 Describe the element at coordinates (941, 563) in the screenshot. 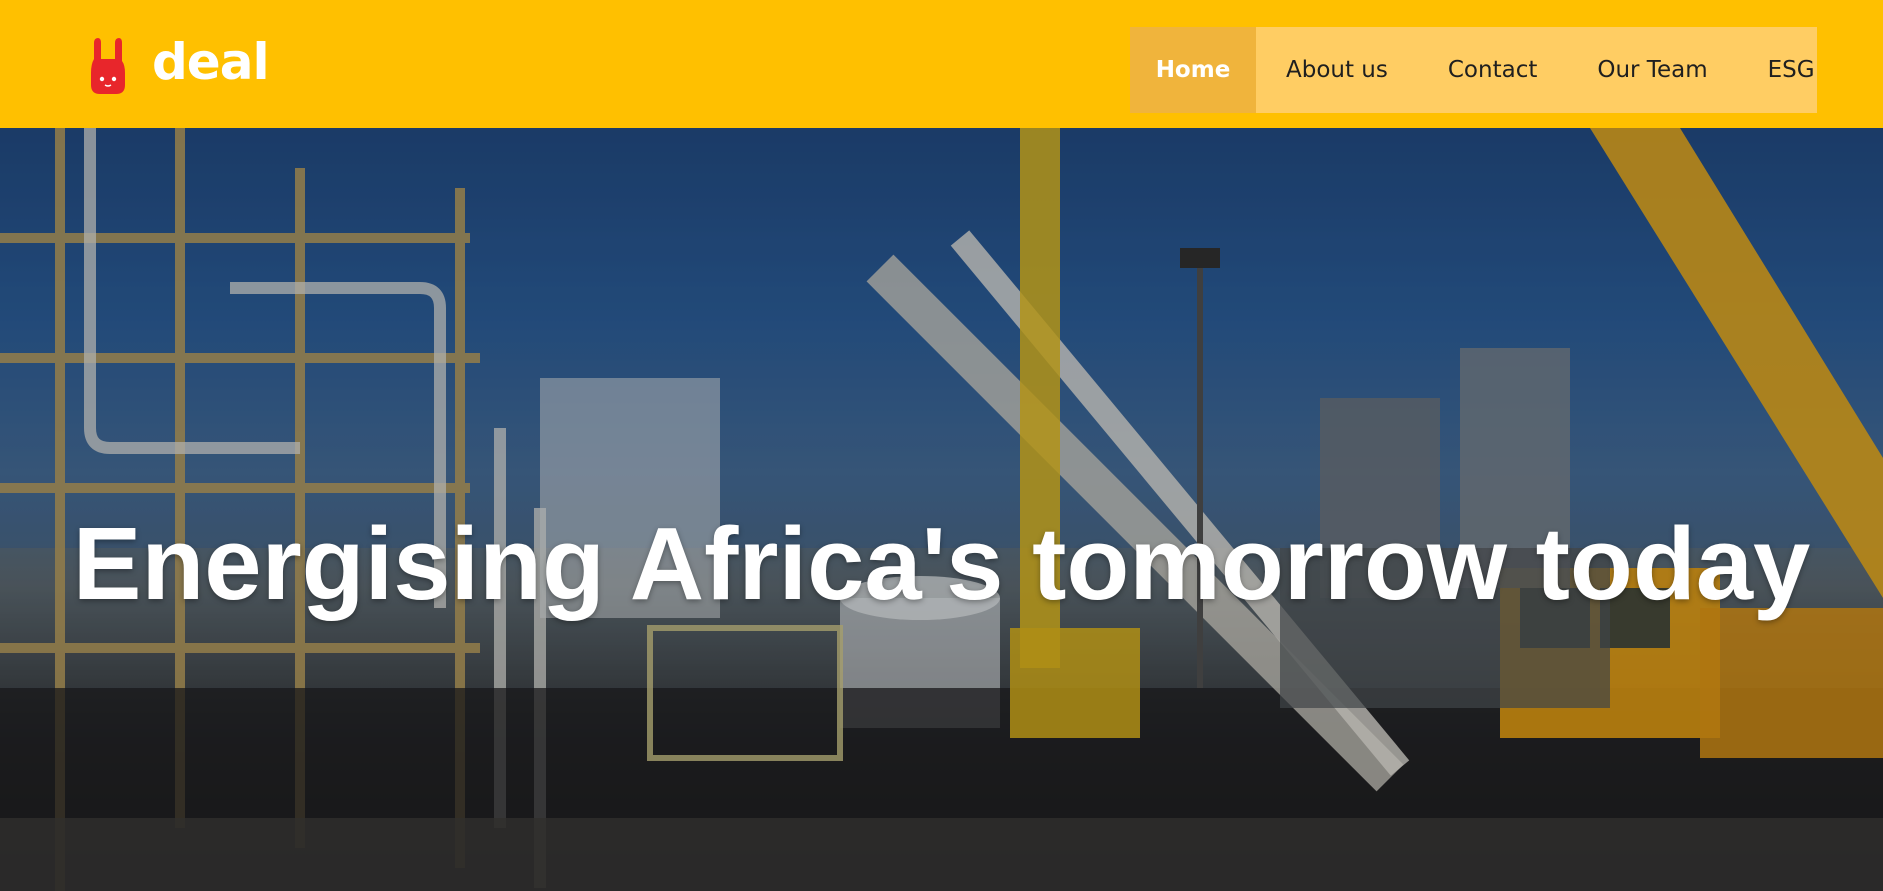

I see `hero-title: Energising Africa's tomorrow today` at that location.